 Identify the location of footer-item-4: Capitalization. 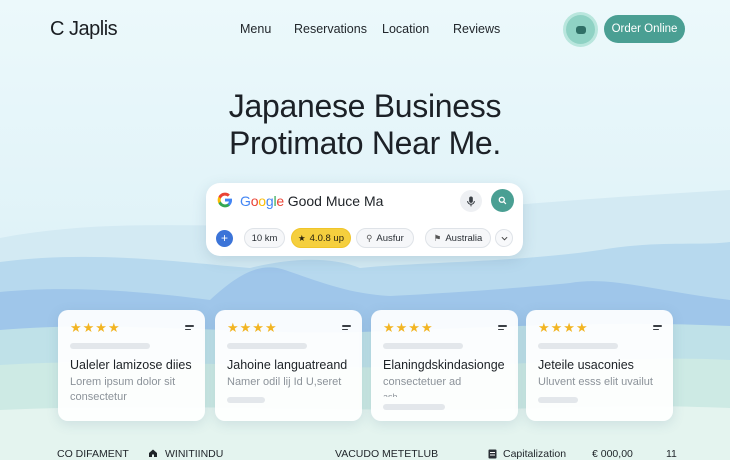
(534, 454).